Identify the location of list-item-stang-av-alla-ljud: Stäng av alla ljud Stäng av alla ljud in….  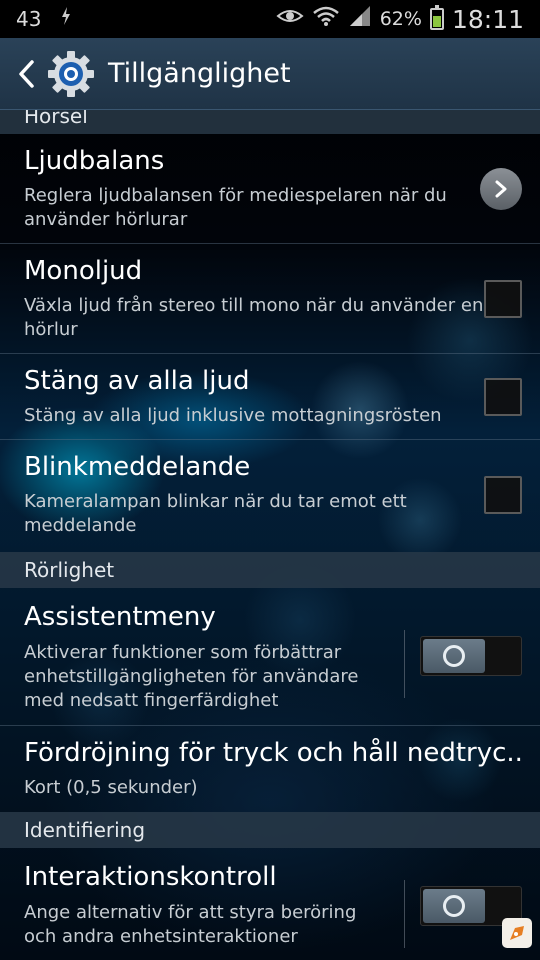
(270, 397).